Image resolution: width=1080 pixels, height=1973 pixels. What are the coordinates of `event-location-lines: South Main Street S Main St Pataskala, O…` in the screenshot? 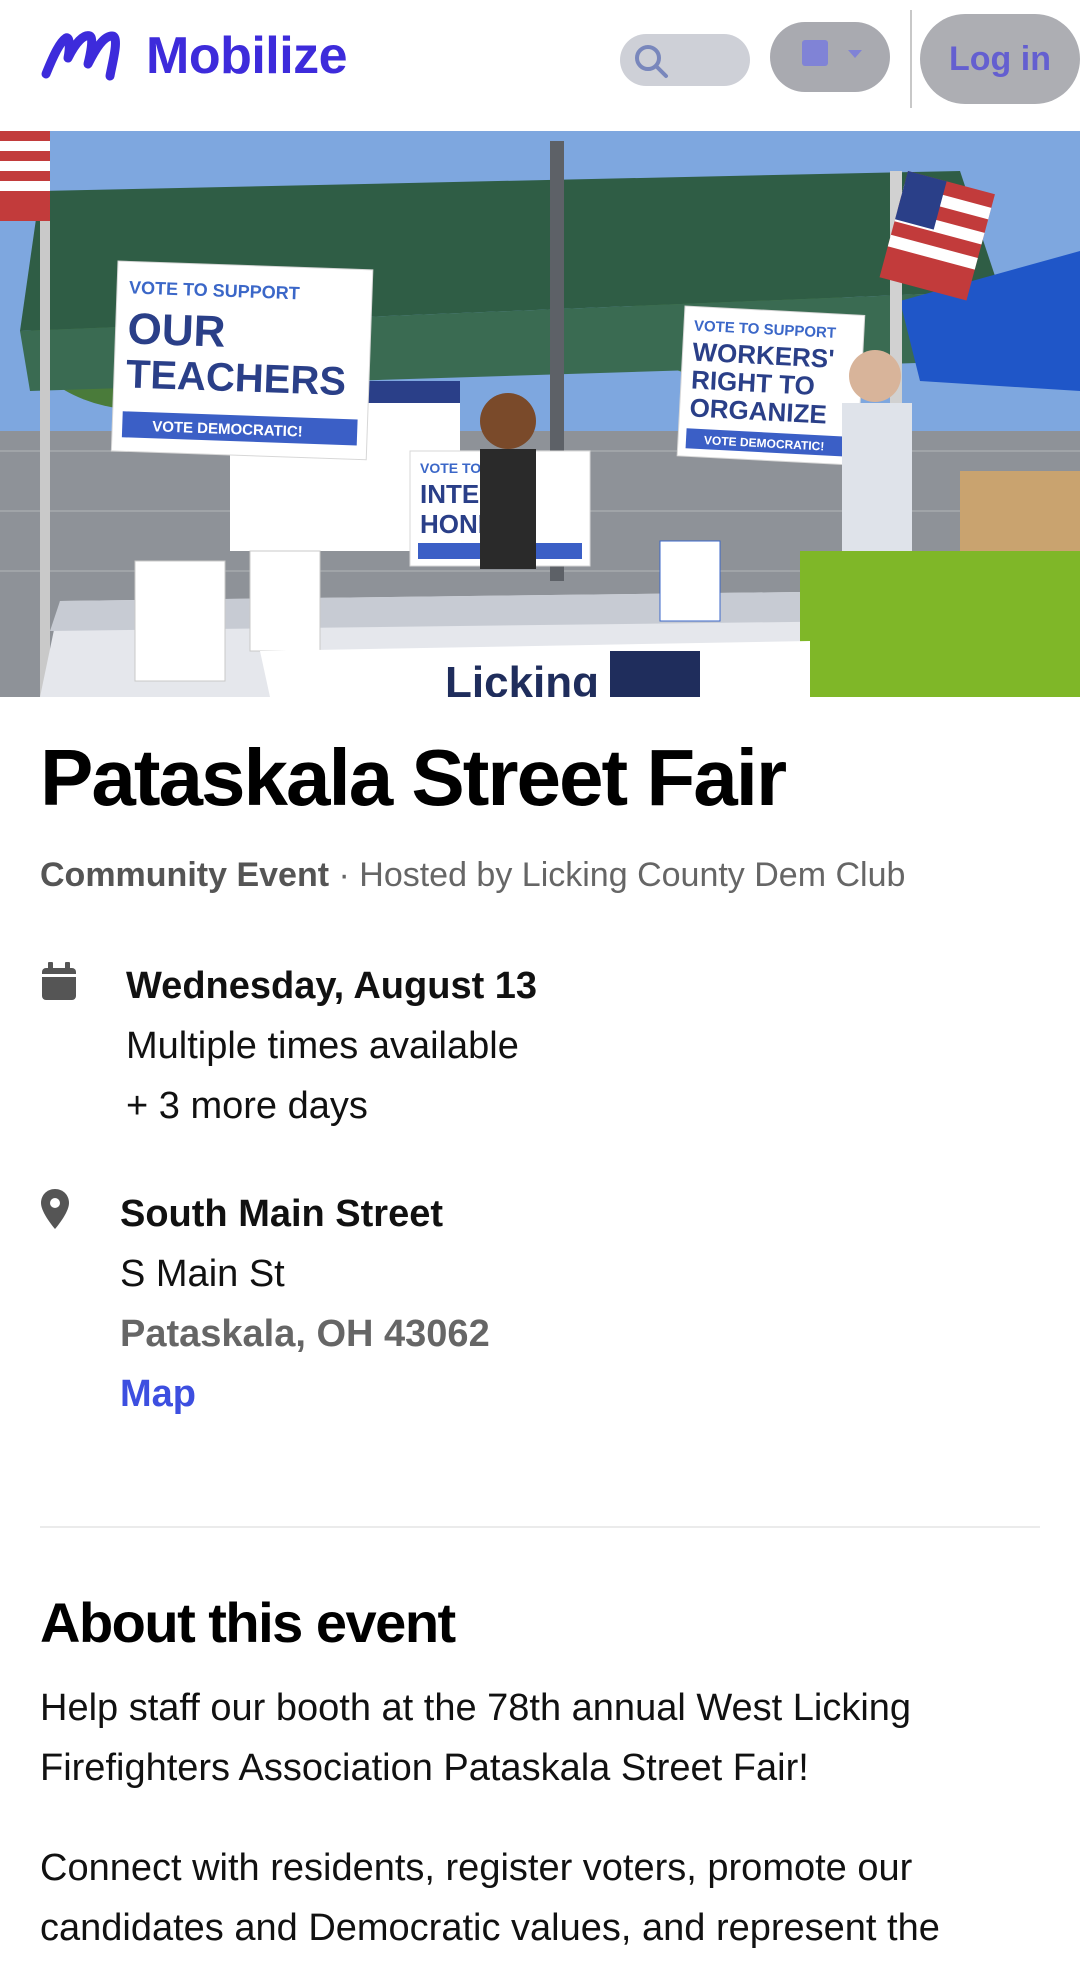 It's located at (305, 1304).